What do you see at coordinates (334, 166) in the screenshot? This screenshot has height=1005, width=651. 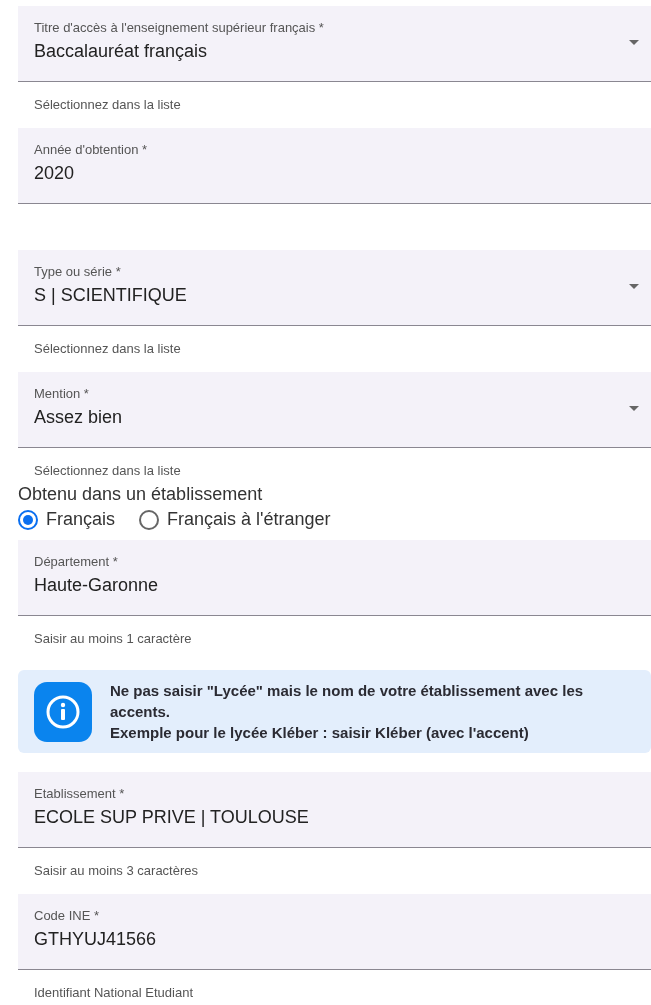 I see `input-field: Année d'obtention * 2020` at bounding box center [334, 166].